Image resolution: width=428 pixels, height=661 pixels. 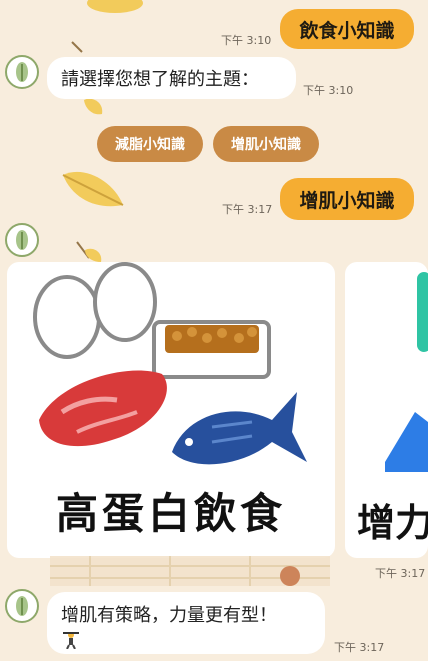 What do you see at coordinates (266, 144) in the screenshot?
I see `quick-reply-muscle-gain: 增肌小知識` at bounding box center [266, 144].